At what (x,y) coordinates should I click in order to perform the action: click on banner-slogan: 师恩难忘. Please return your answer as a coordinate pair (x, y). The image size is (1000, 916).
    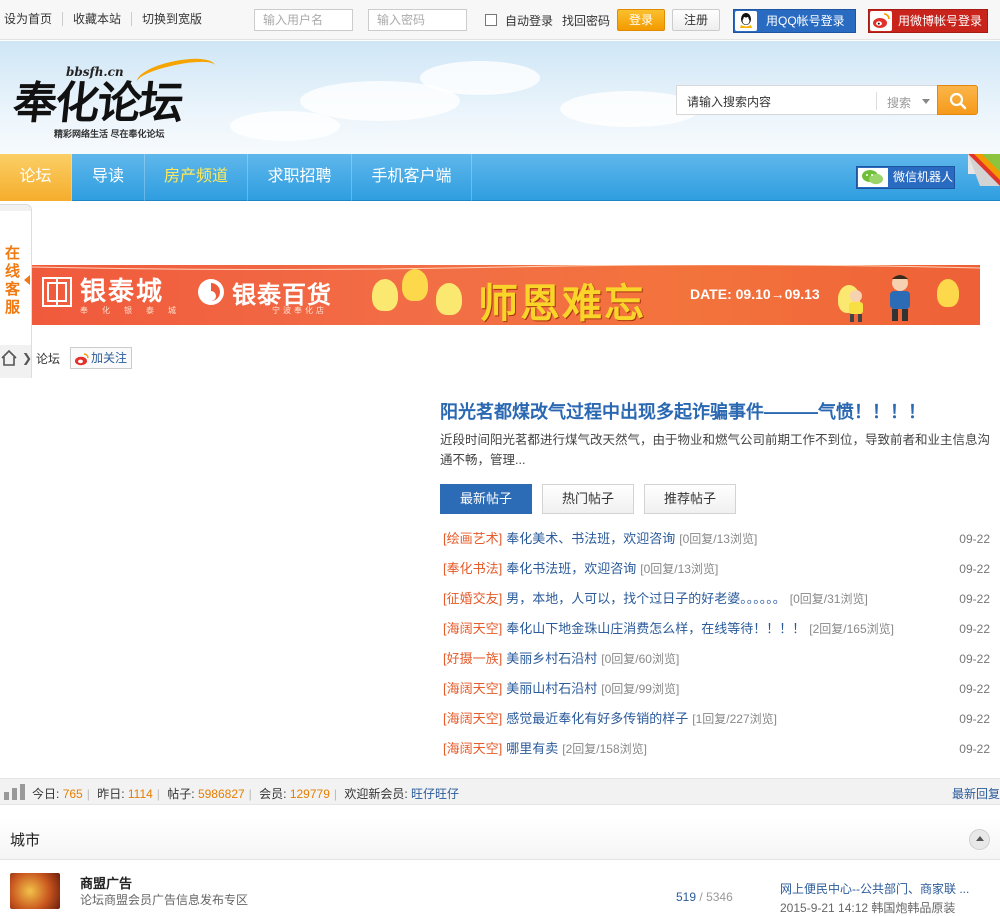
    Looking at the image, I should click on (562, 302).